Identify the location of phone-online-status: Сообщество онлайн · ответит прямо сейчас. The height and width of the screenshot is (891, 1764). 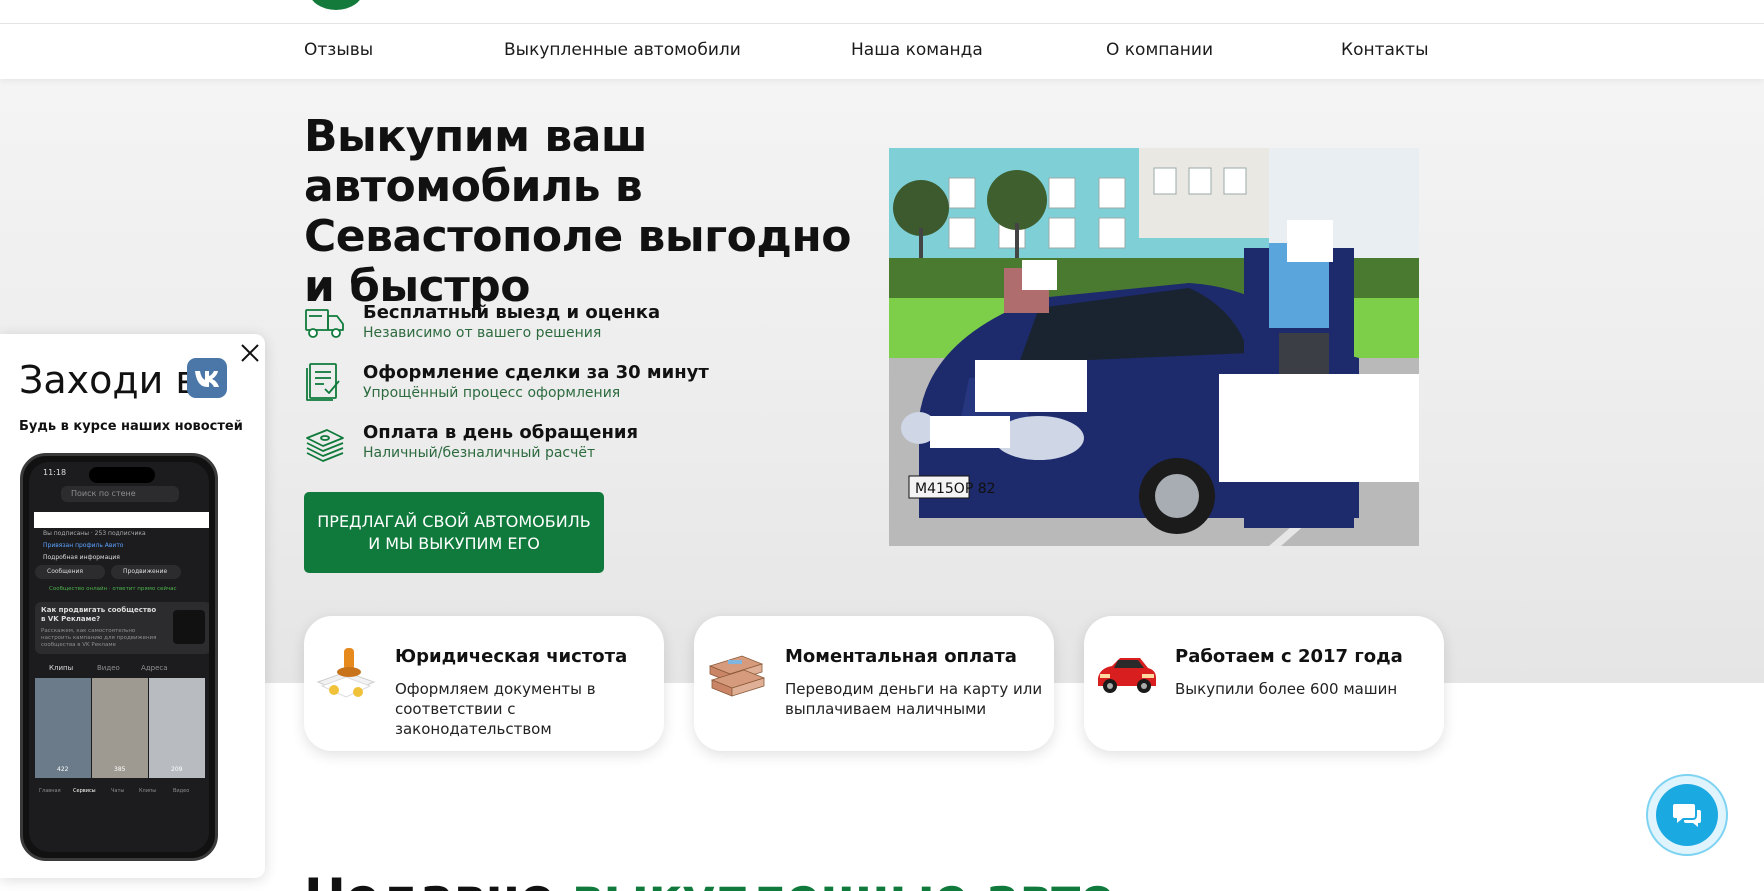
(113, 589).